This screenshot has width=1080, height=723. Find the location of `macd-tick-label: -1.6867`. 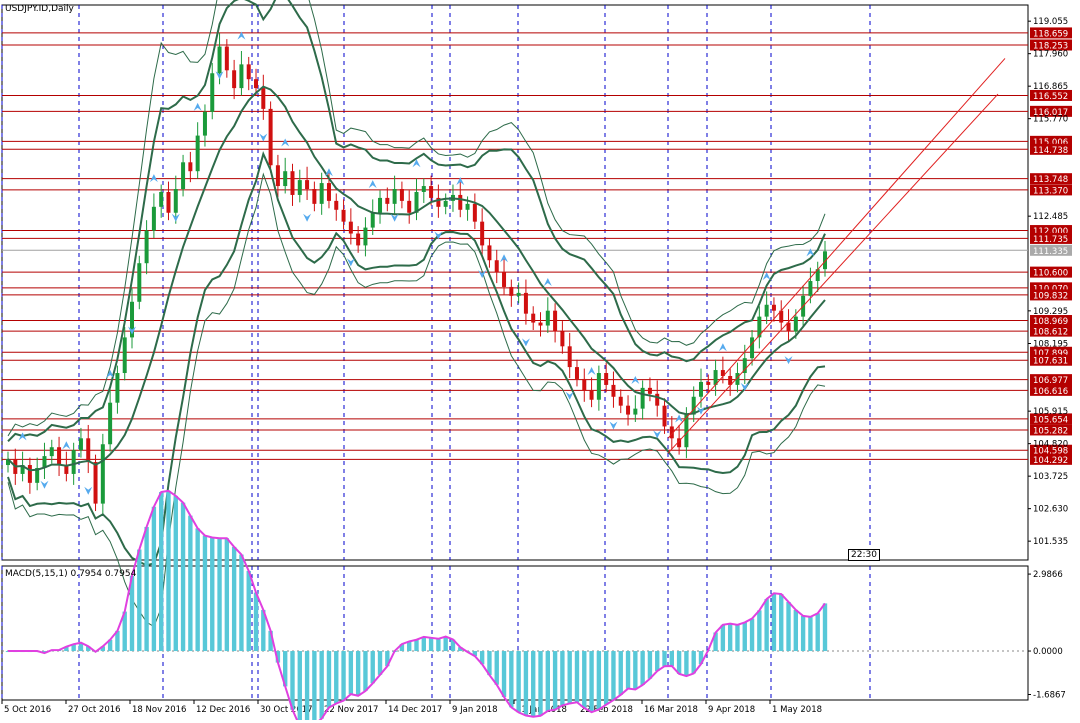

macd-tick-label: -1.6867 is located at coordinates (1049, 696).